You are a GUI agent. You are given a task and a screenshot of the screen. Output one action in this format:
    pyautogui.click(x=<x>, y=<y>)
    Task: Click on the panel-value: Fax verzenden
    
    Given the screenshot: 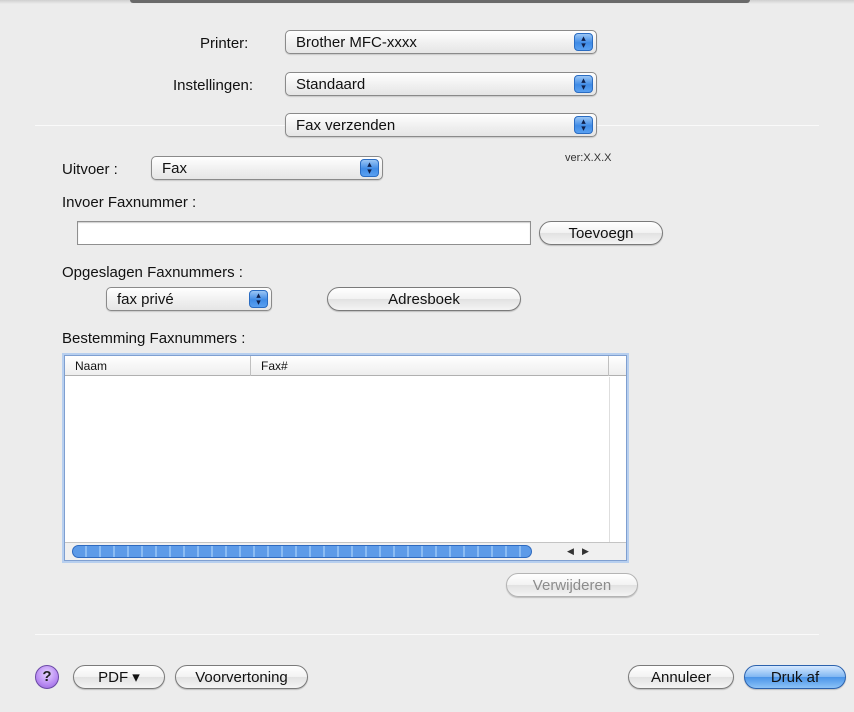 What is the action you would take?
    pyautogui.click(x=346, y=125)
    